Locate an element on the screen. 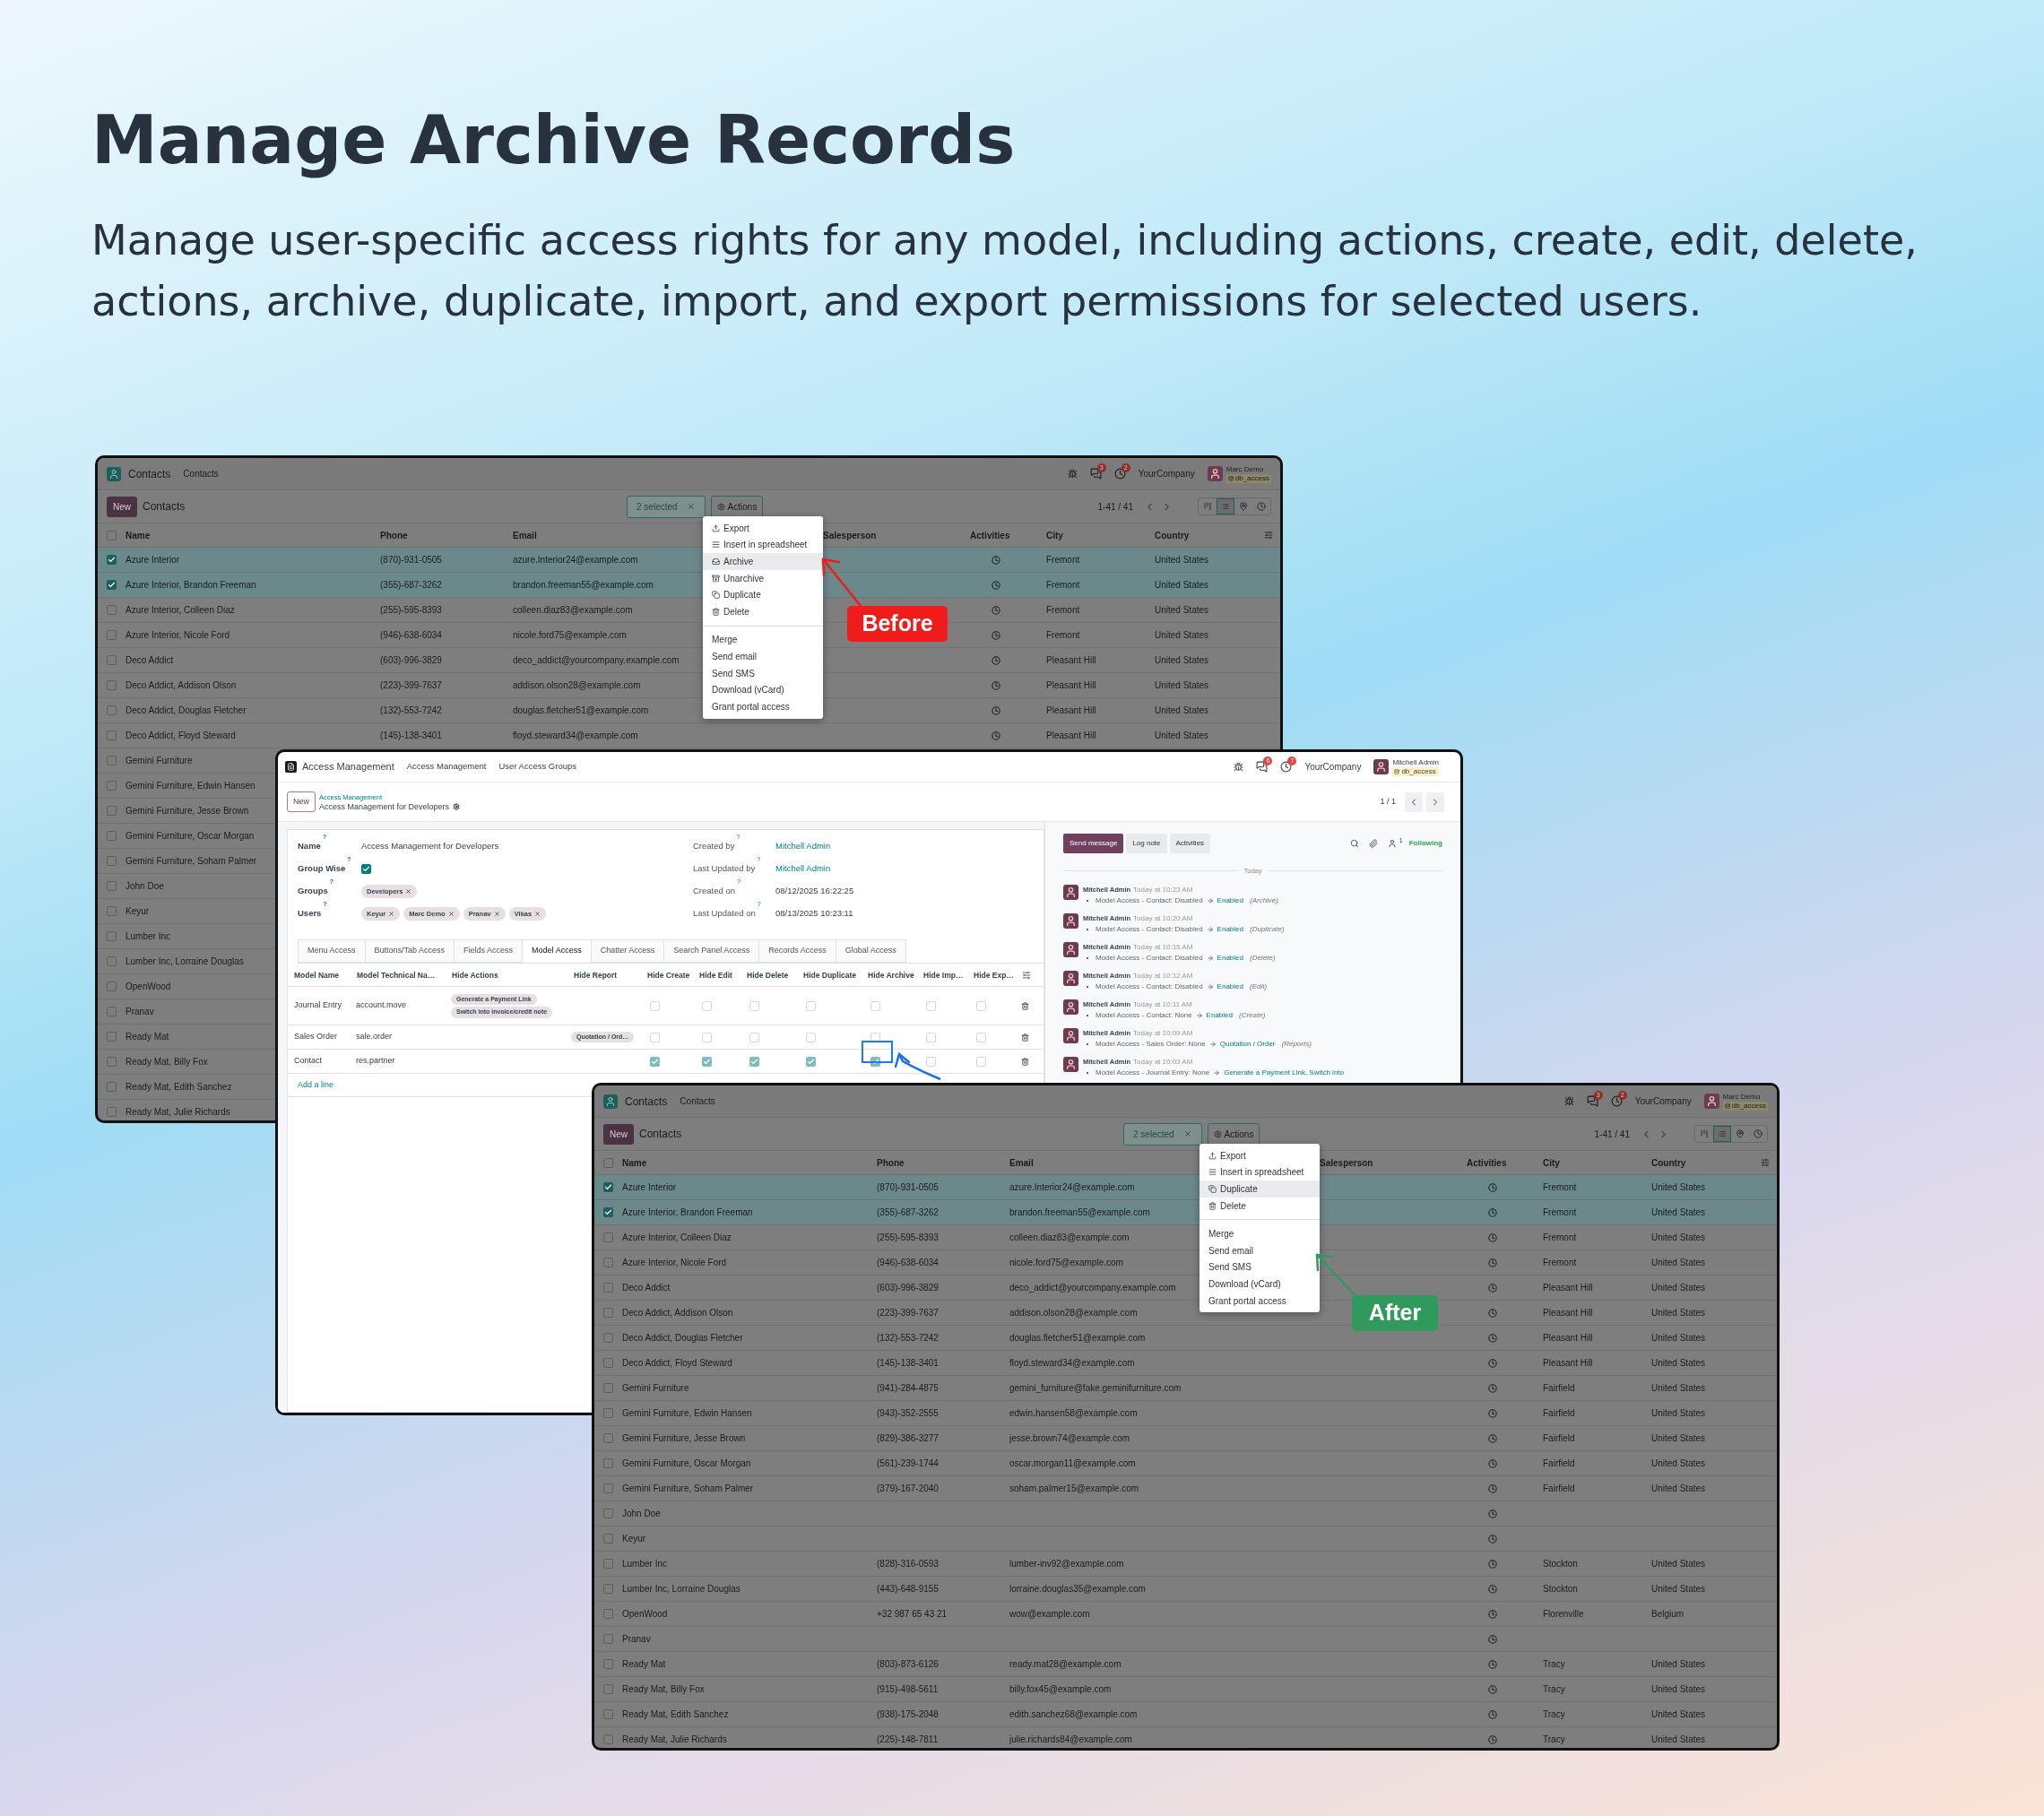  menu-item: Contacts is located at coordinates (201, 473).